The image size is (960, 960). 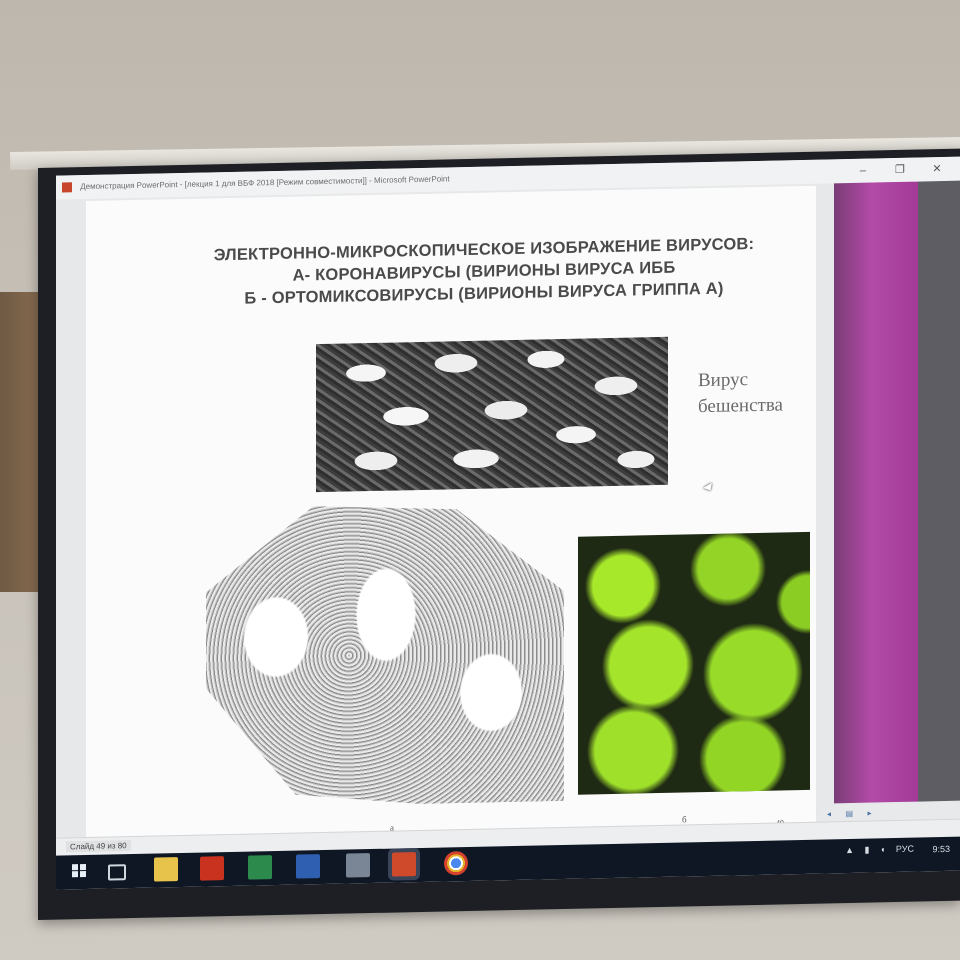 What do you see at coordinates (876, 492) in the screenshot?
I see `slide-accent-band` at bounding box center [876, 492].